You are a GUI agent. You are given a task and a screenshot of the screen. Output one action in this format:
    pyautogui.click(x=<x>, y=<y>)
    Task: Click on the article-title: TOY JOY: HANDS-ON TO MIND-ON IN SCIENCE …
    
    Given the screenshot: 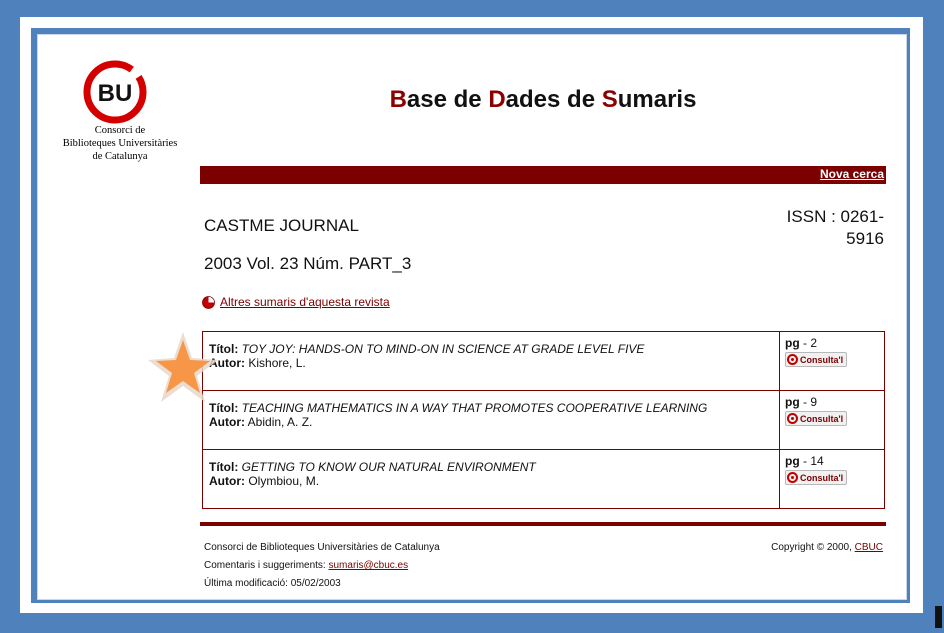 What is the action you would take?
    pyautogui.click(x=443, y=349)
    